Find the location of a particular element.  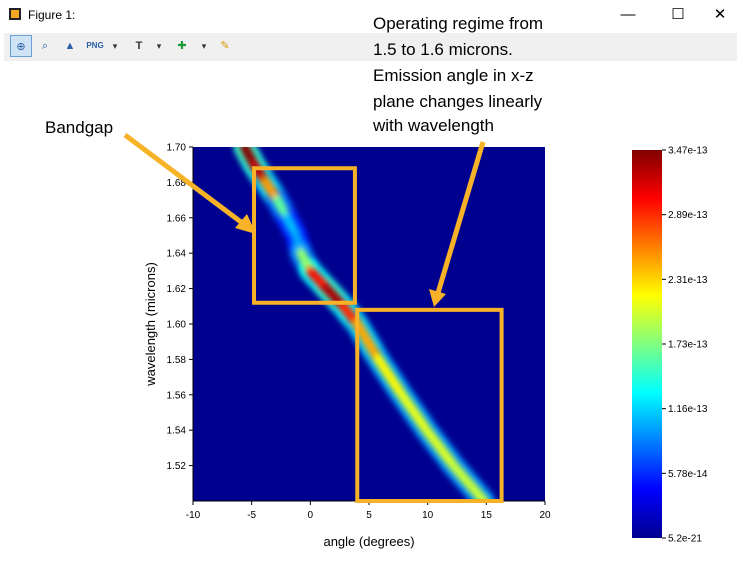

colorbar-tick-label: 3.47e-13 is located at coordinates (688, 151).